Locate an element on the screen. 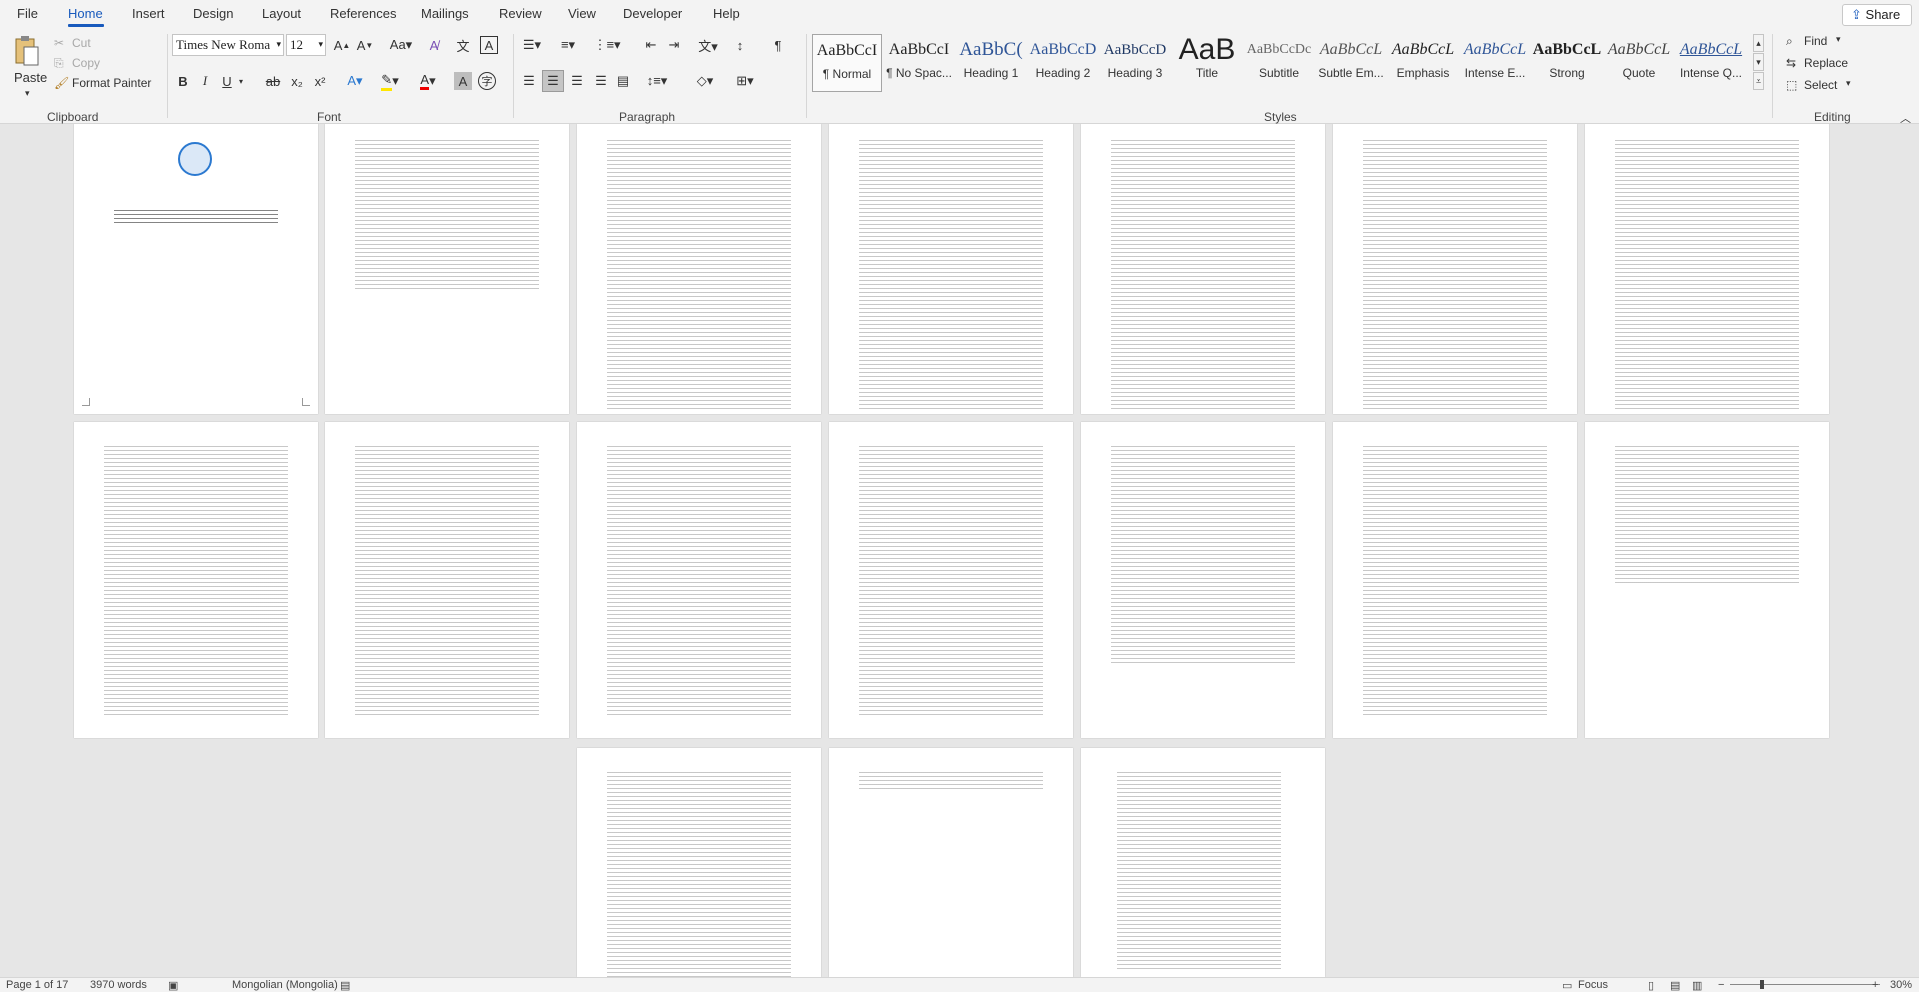 This screenshot has height=992, width=1919. grow-font-icon: A ▲ is located at coordinates (342, 45).